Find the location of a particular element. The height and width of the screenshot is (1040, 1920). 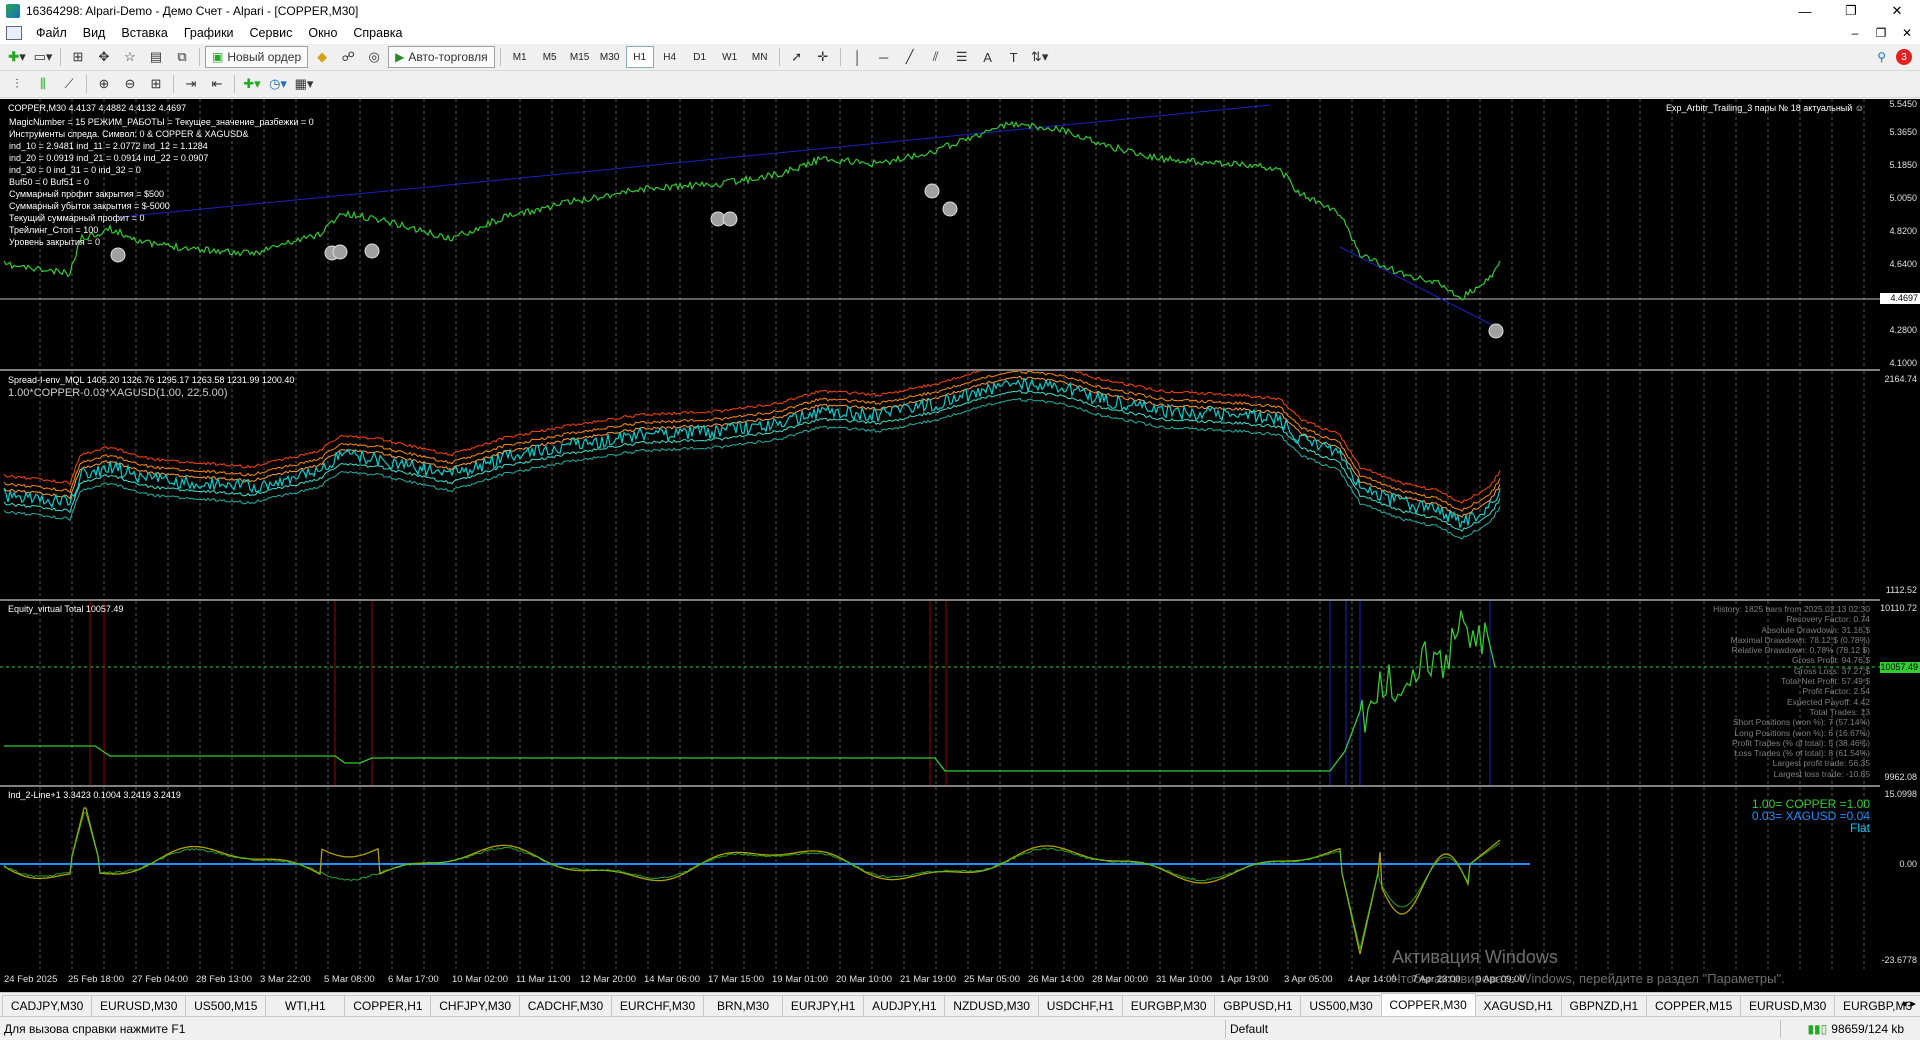

new-chart-icon: ✚ ▾ is located at coordinates (17, 57).